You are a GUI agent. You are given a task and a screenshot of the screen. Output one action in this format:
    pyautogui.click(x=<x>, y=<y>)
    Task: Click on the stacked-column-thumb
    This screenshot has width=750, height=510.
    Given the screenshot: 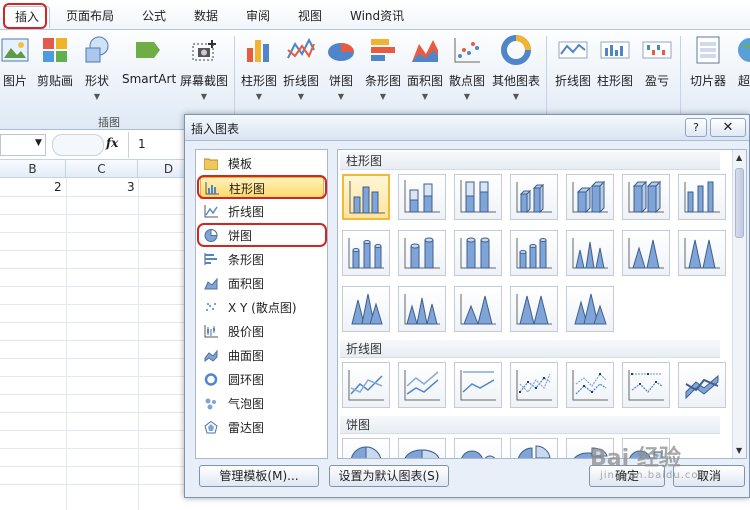 What is the action you would take?
    pyautogui.click(x=422, y=197)
    